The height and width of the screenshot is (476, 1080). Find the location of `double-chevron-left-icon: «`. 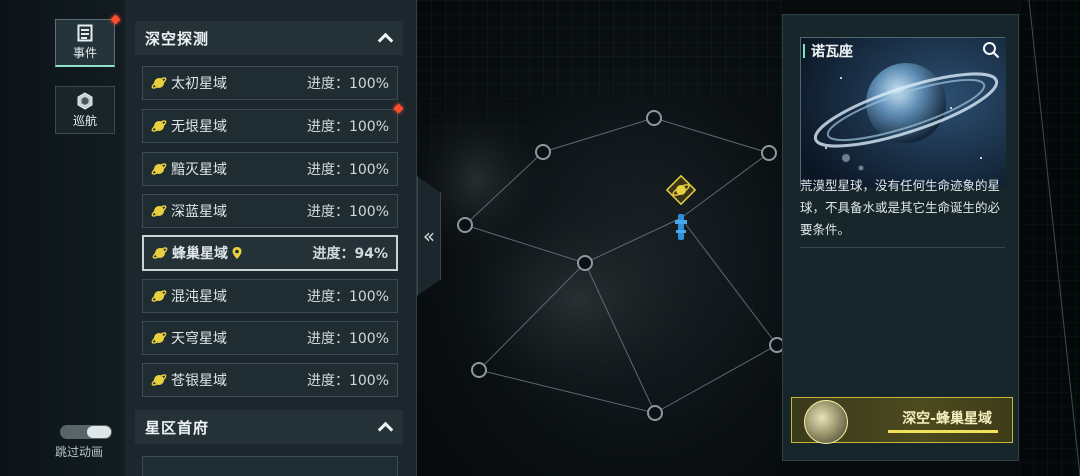

double-chevron-left-icon: « is located at coordinates (429, 236).